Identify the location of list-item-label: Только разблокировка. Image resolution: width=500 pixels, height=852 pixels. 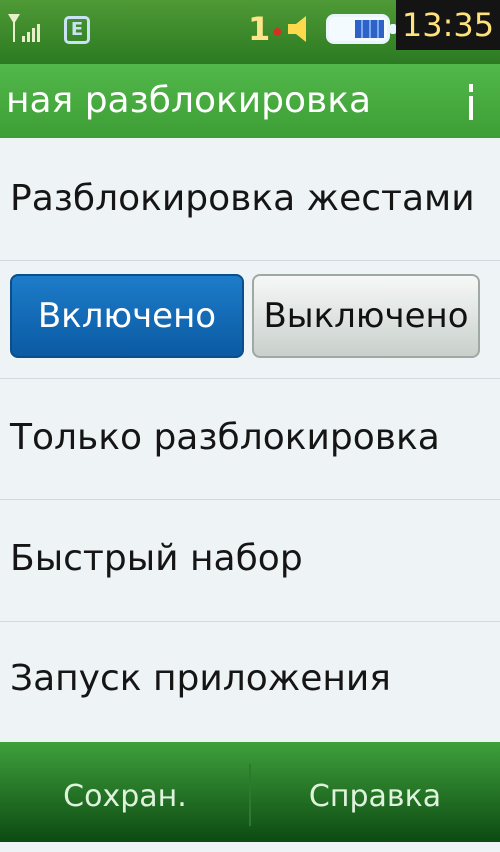
(225, 437).